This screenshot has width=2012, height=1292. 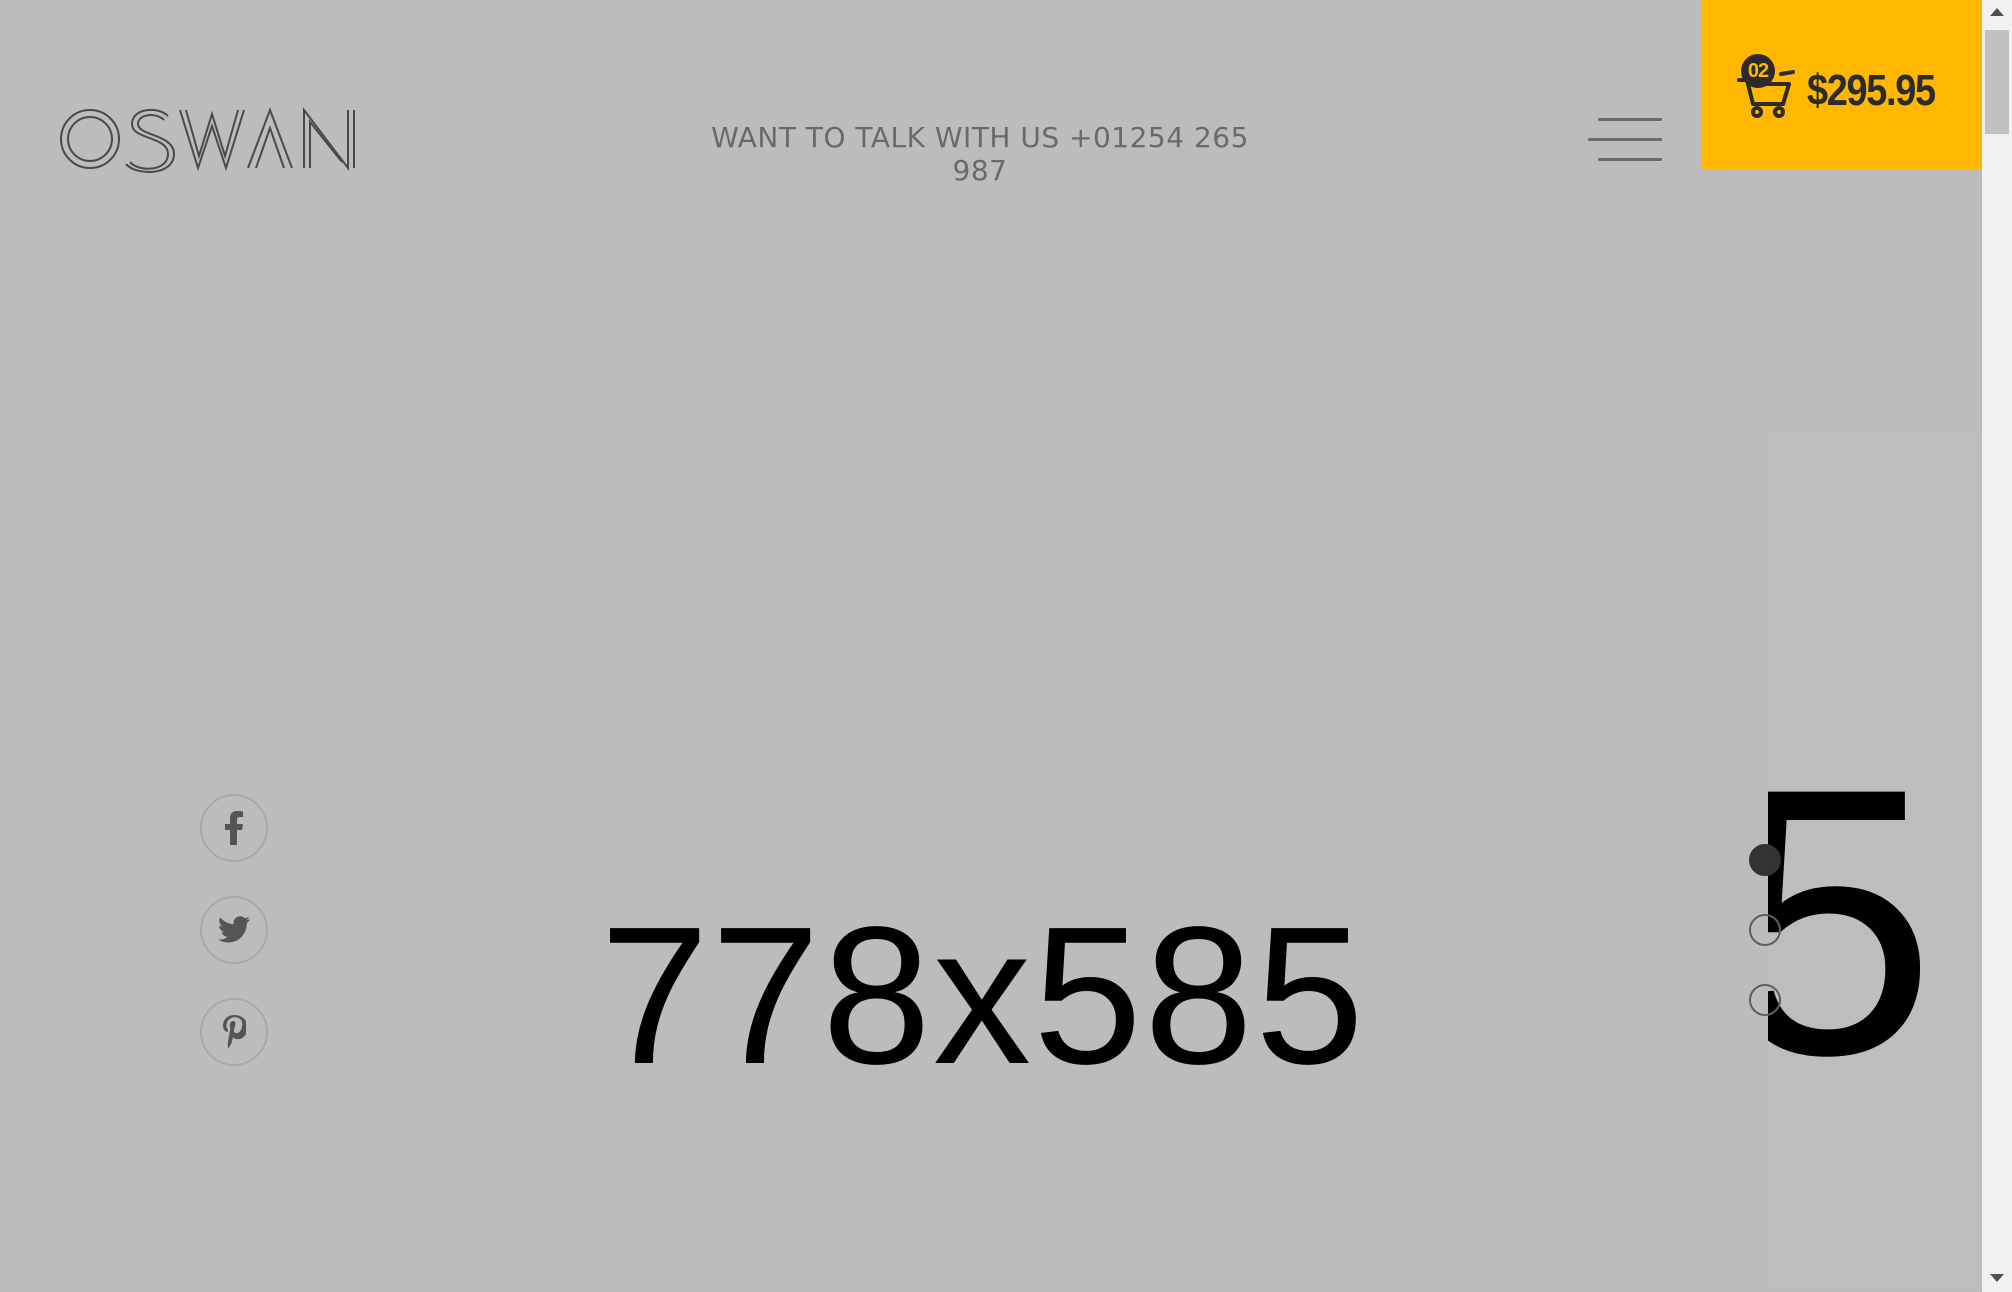 I want to click on cart-count-badge: 02, so click(x=1758, y=71).